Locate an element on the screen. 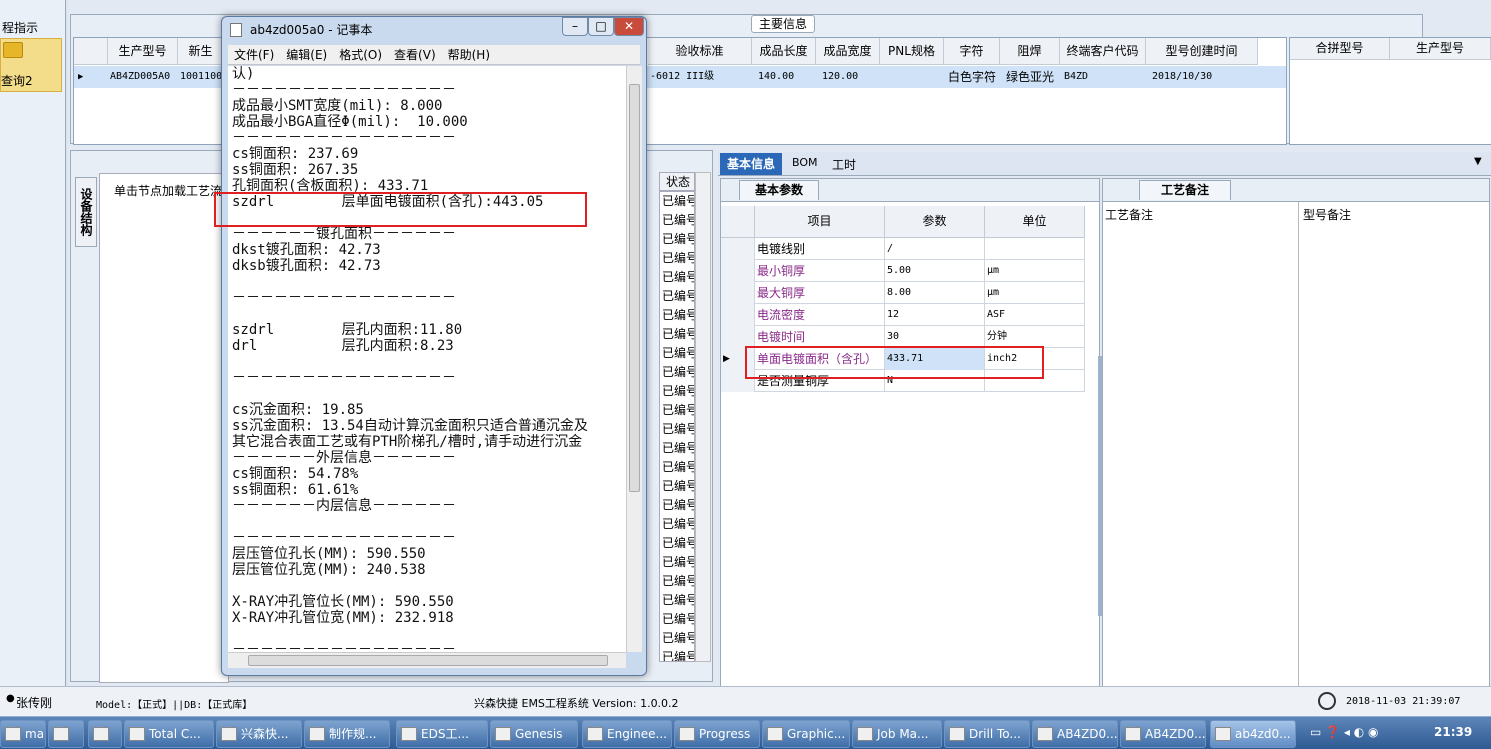  notepad-menubar: 文件(F) 编辑(E) 格式(O) 查看(V) 帮助(H) is located at coordinates (434, 55).